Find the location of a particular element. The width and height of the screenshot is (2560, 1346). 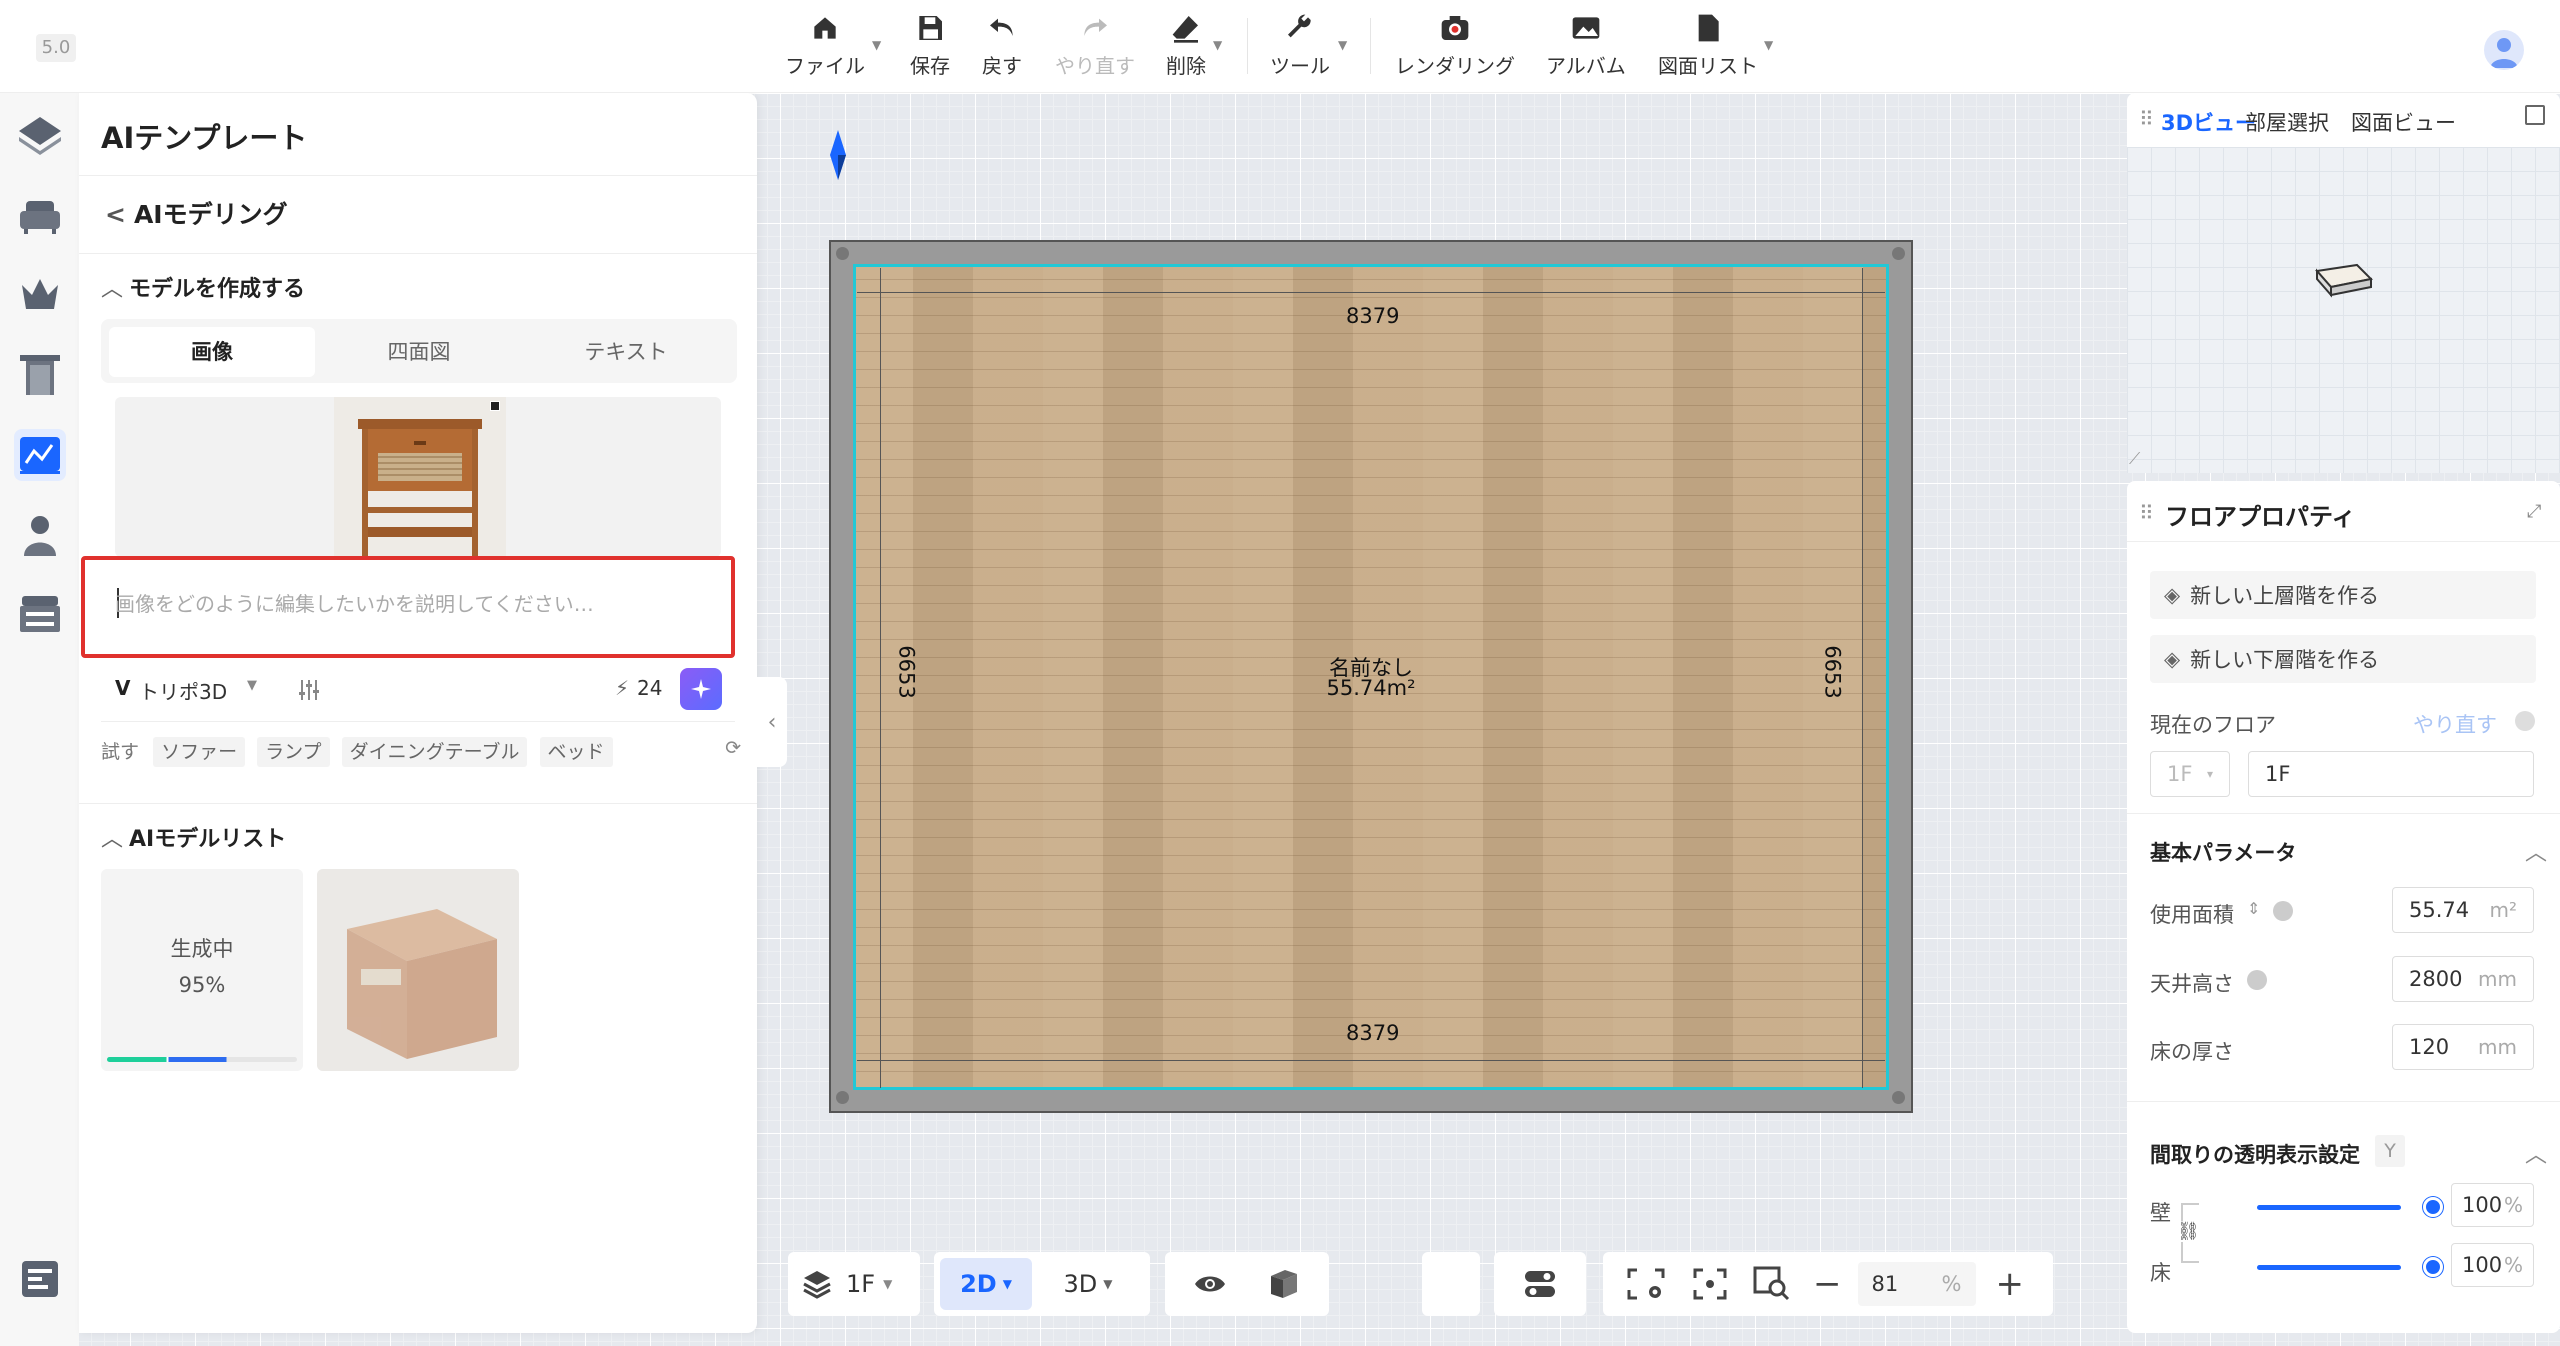

sidebar-item-guide is located at coordinates (40, 1279).